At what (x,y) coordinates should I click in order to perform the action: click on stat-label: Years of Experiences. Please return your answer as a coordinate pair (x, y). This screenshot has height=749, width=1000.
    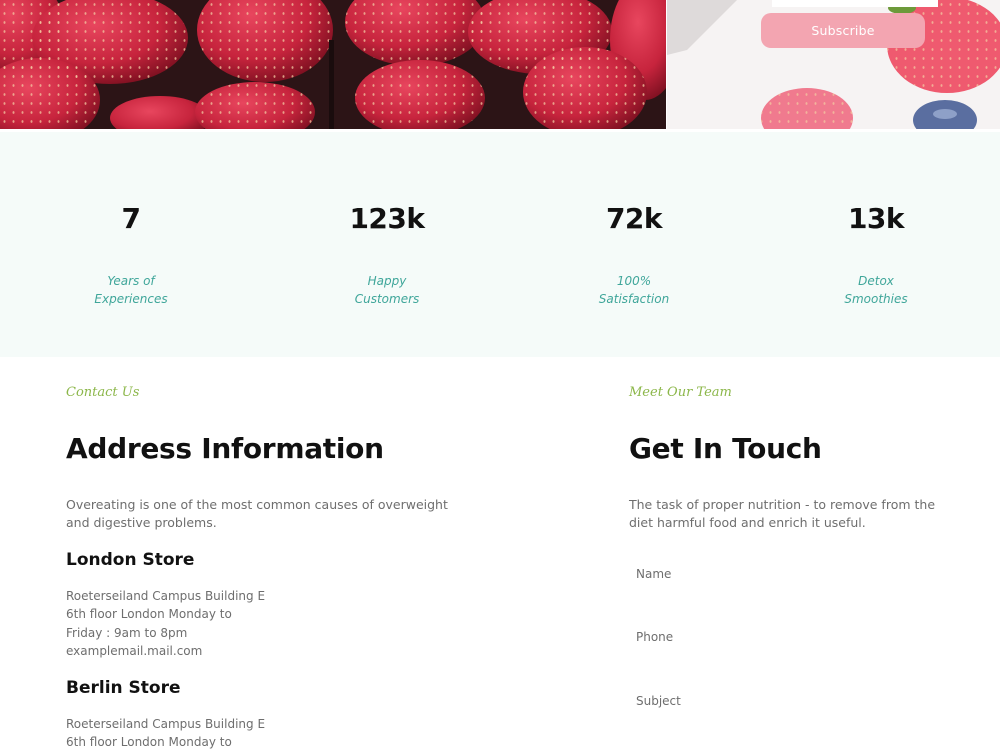
    Looking at the image, I should click on (131, 290).